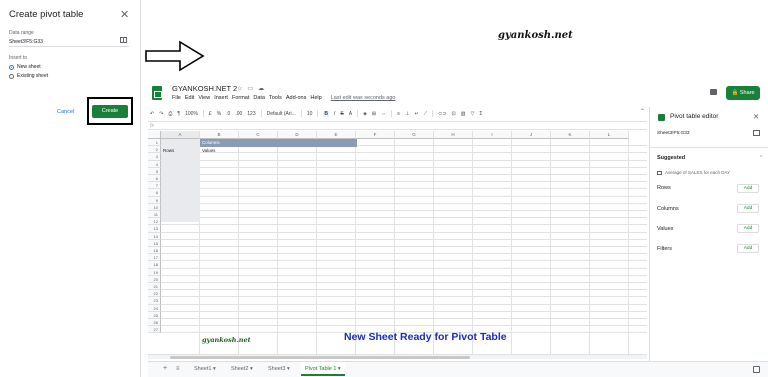  I want to click on row-header: 7, so click(154, 186).